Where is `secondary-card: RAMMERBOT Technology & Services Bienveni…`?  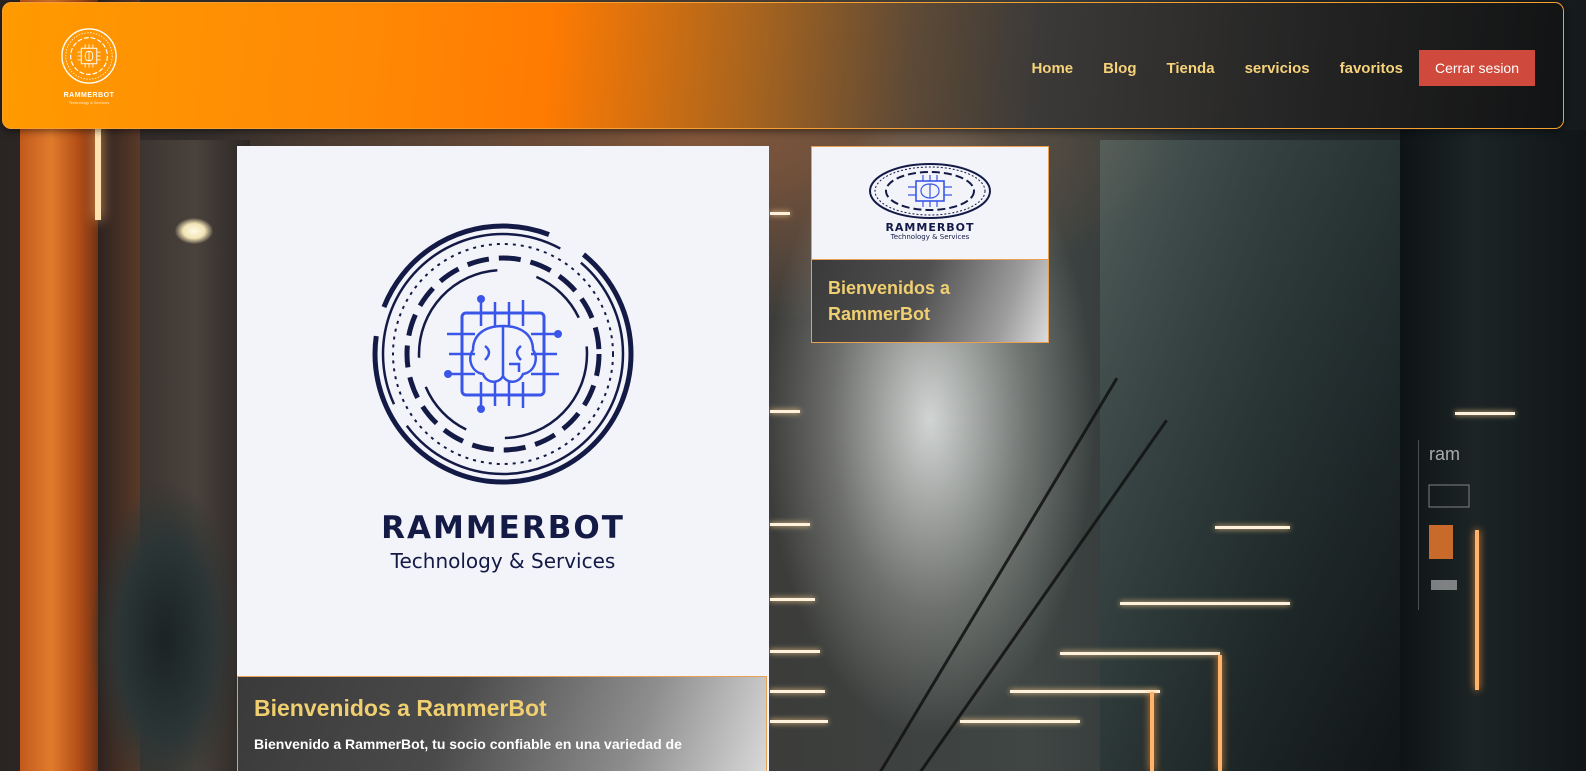 secondary-card: RAMMERBOT Technology & Services Bienveni… is located at coordinates (930, 244).